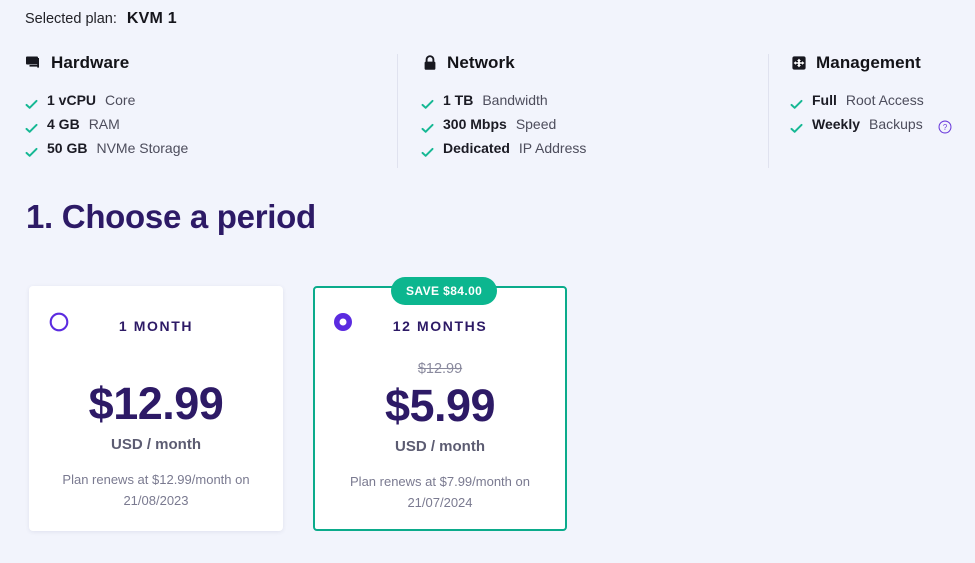 Image resolution: width=975 pixels, height=563 pixels. Describe the element at coordinates (156, 326) in the screenshot. I see `period-term-label: 1 MONTH` at that location.